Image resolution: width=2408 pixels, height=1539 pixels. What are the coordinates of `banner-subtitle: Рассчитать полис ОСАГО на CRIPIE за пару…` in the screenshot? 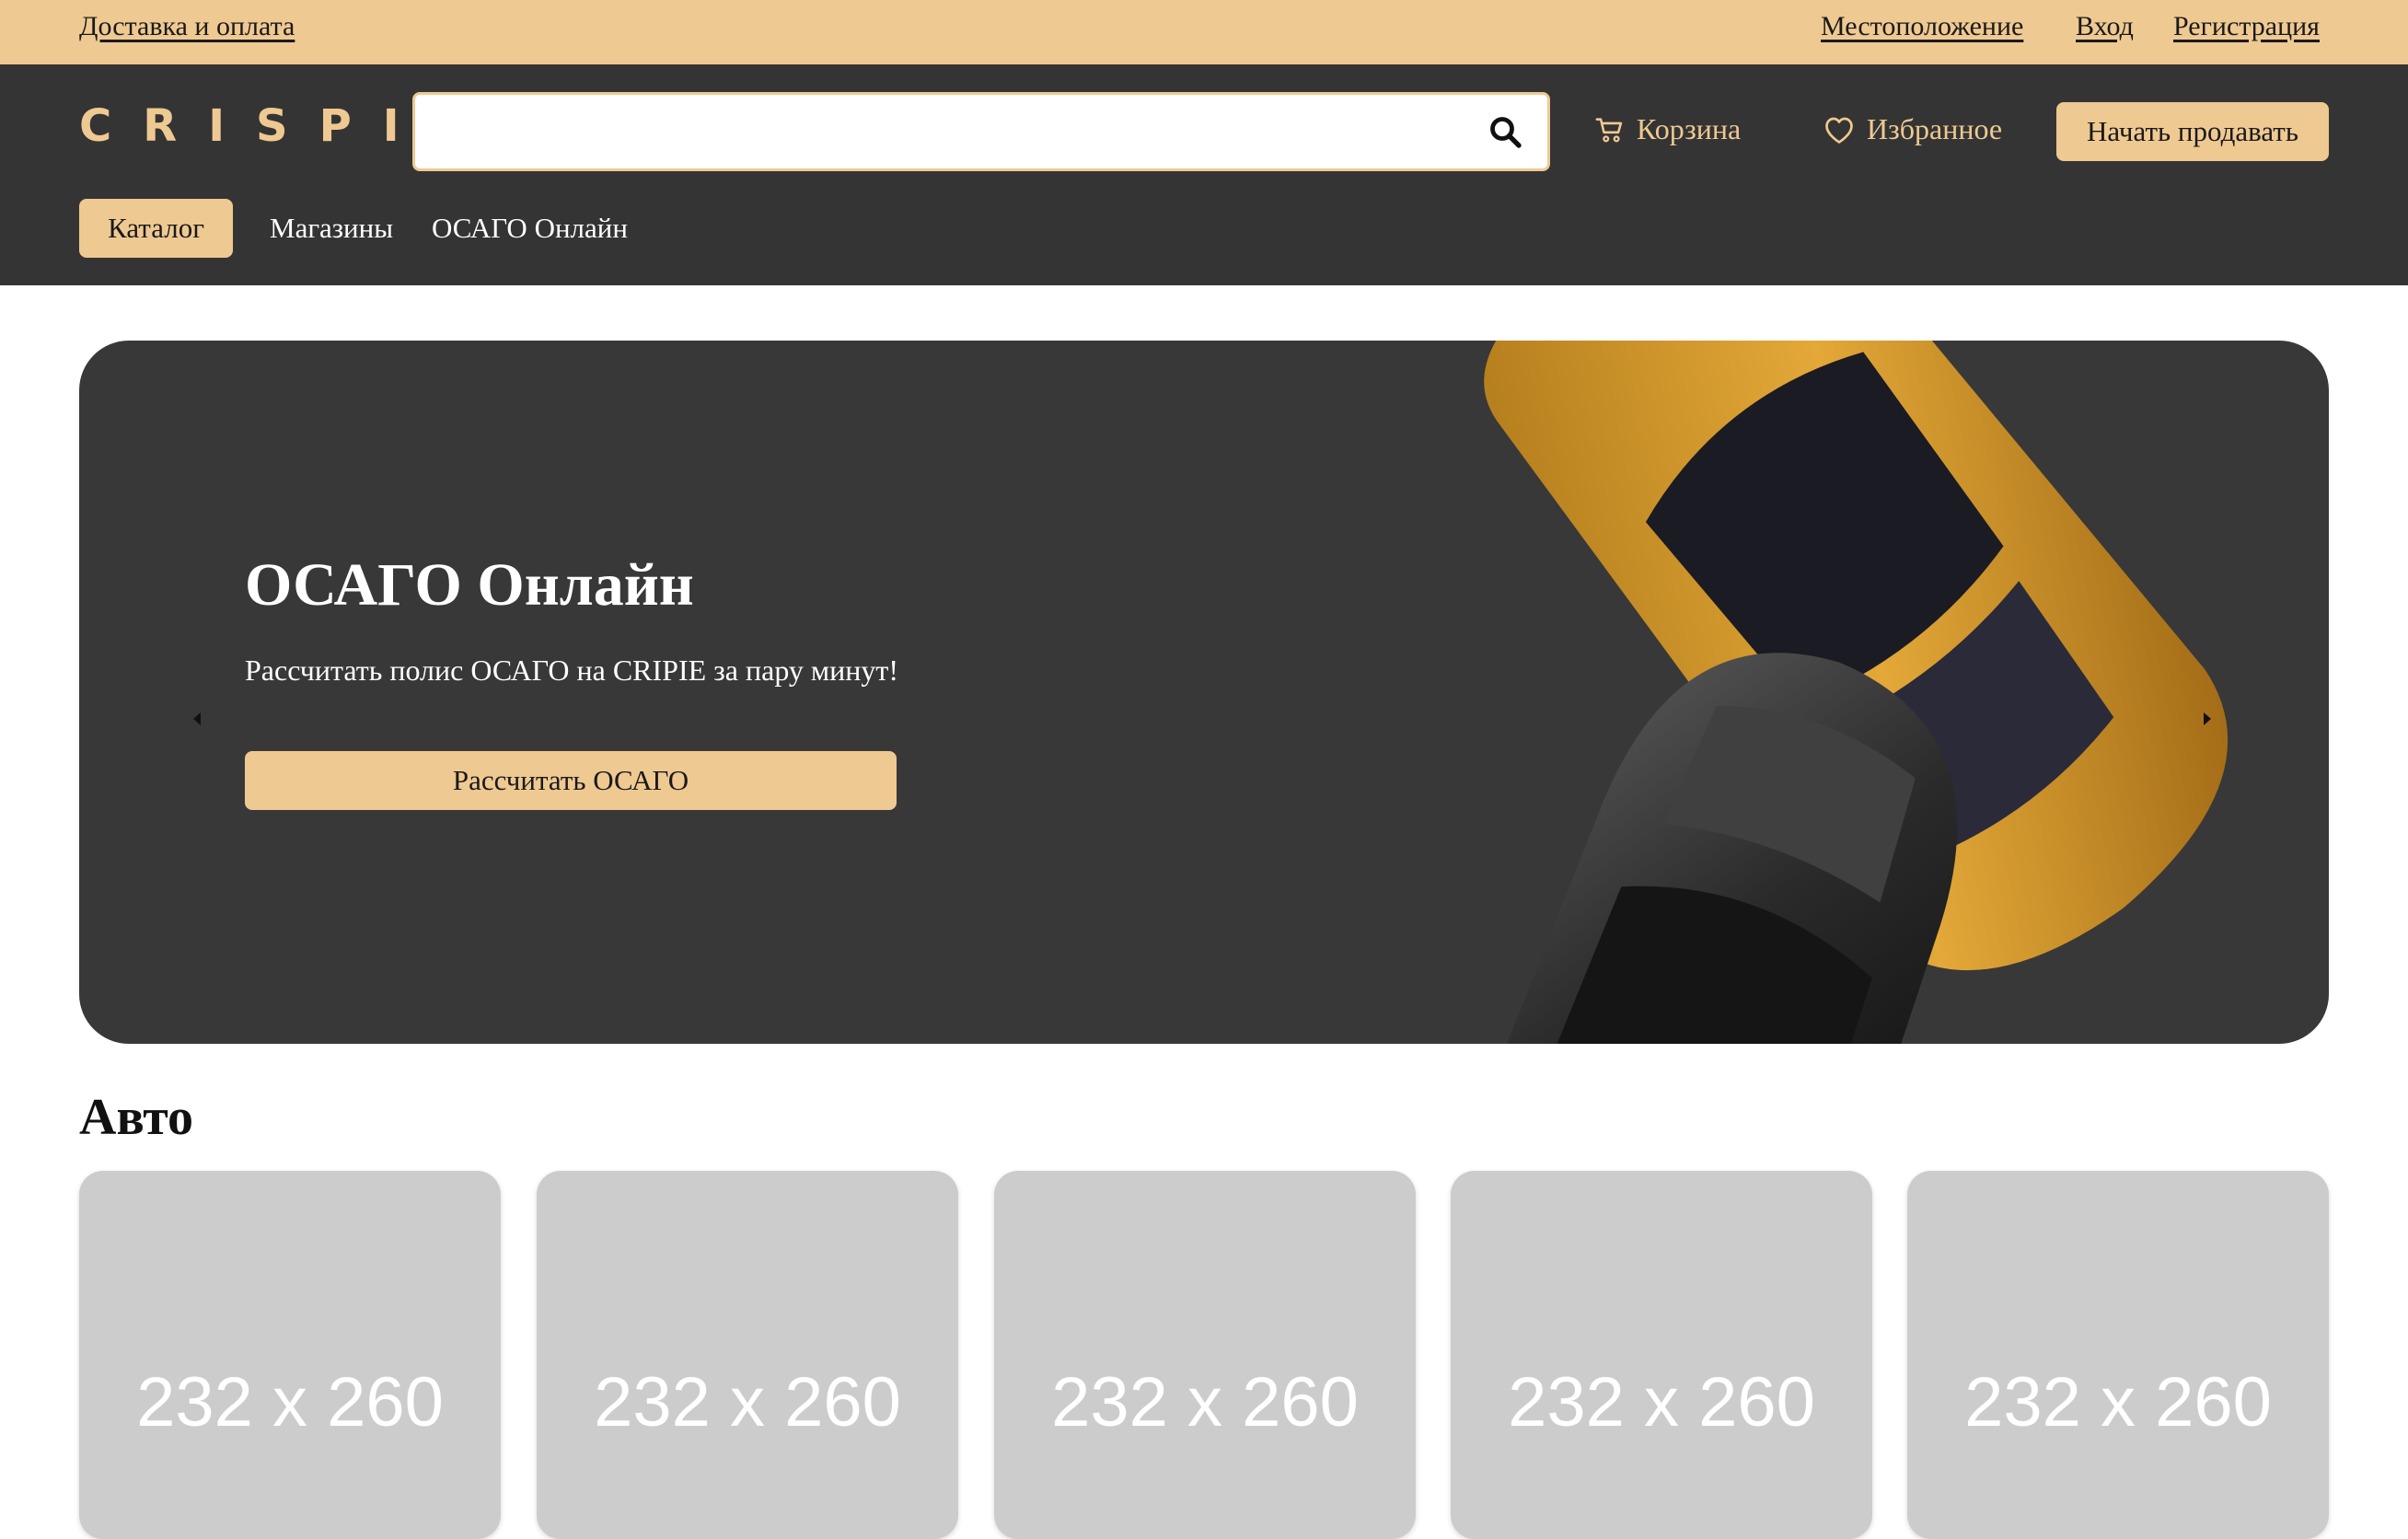 It's located at (572, 670).